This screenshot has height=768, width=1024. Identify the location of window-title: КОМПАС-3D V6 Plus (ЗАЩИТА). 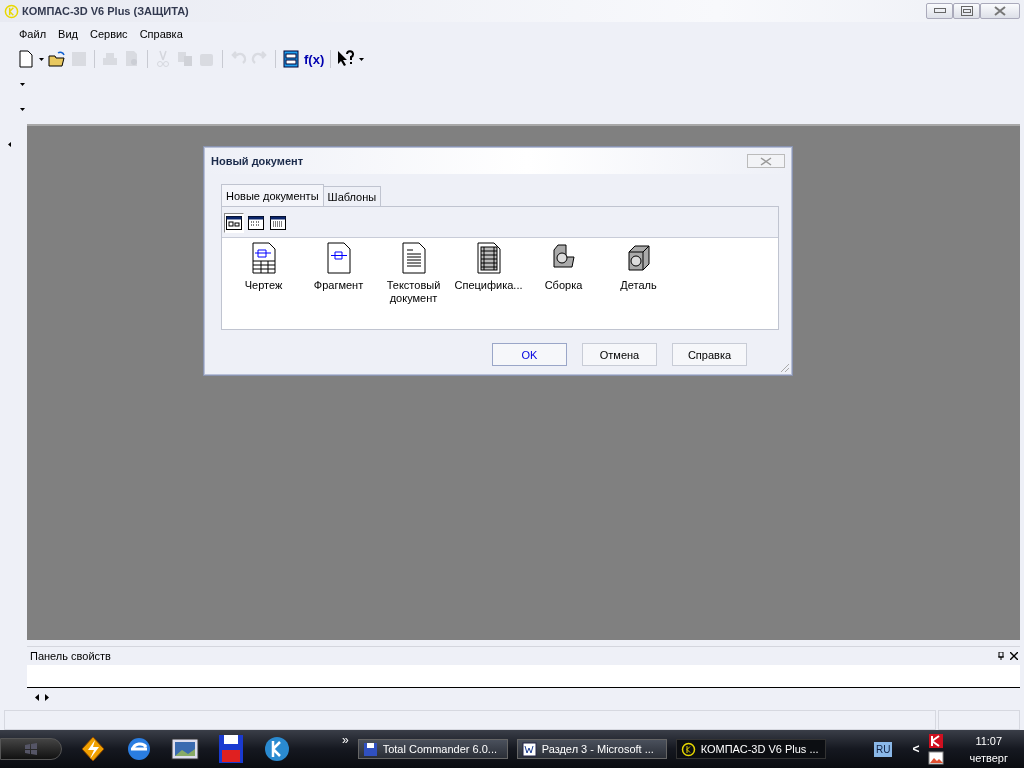
(105, 11).